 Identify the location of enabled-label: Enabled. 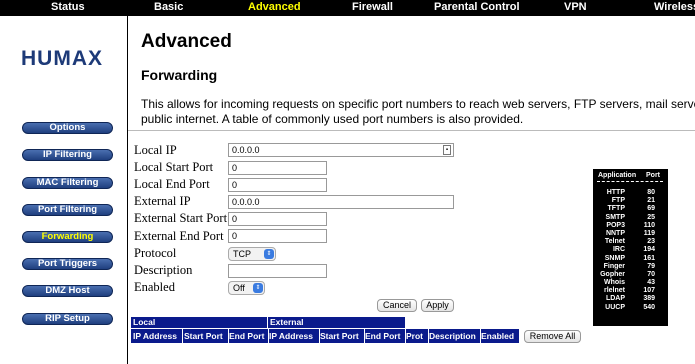
(154, 287).